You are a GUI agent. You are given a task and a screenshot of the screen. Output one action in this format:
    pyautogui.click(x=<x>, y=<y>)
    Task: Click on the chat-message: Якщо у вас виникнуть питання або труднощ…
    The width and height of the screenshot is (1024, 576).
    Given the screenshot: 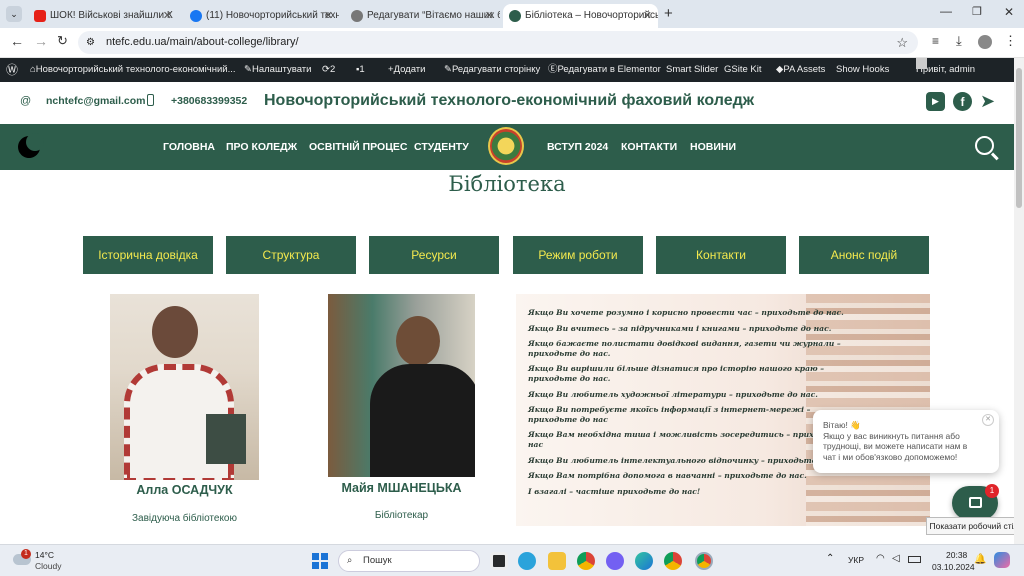 What is the action you would take?
    pyautogui.click(x=895, y=446)
    